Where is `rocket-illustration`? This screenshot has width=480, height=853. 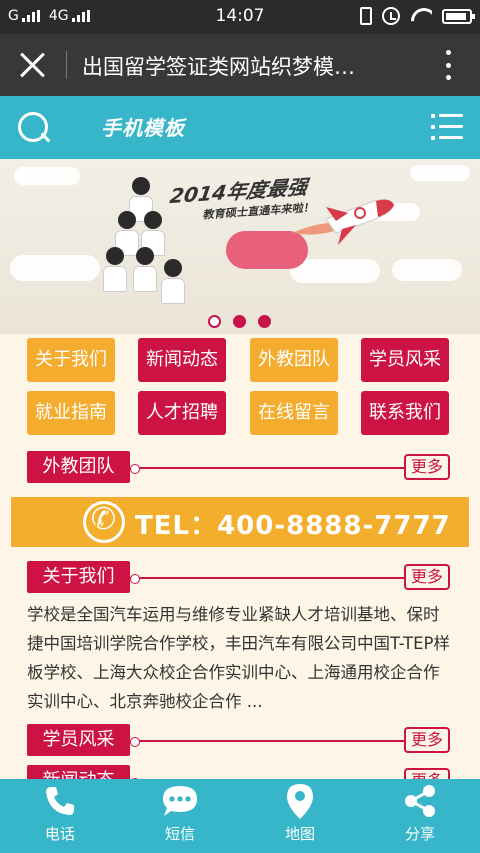 rocket-illustration is located at coordinates (343, 222).